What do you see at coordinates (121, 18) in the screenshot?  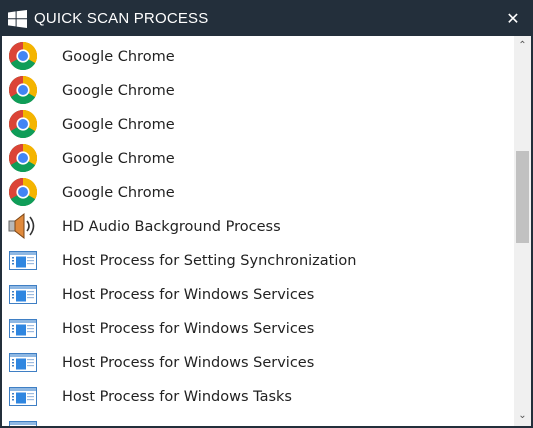 I see `window-title: QUICK SCAN PROCESS` at bounding box center [121, 18].